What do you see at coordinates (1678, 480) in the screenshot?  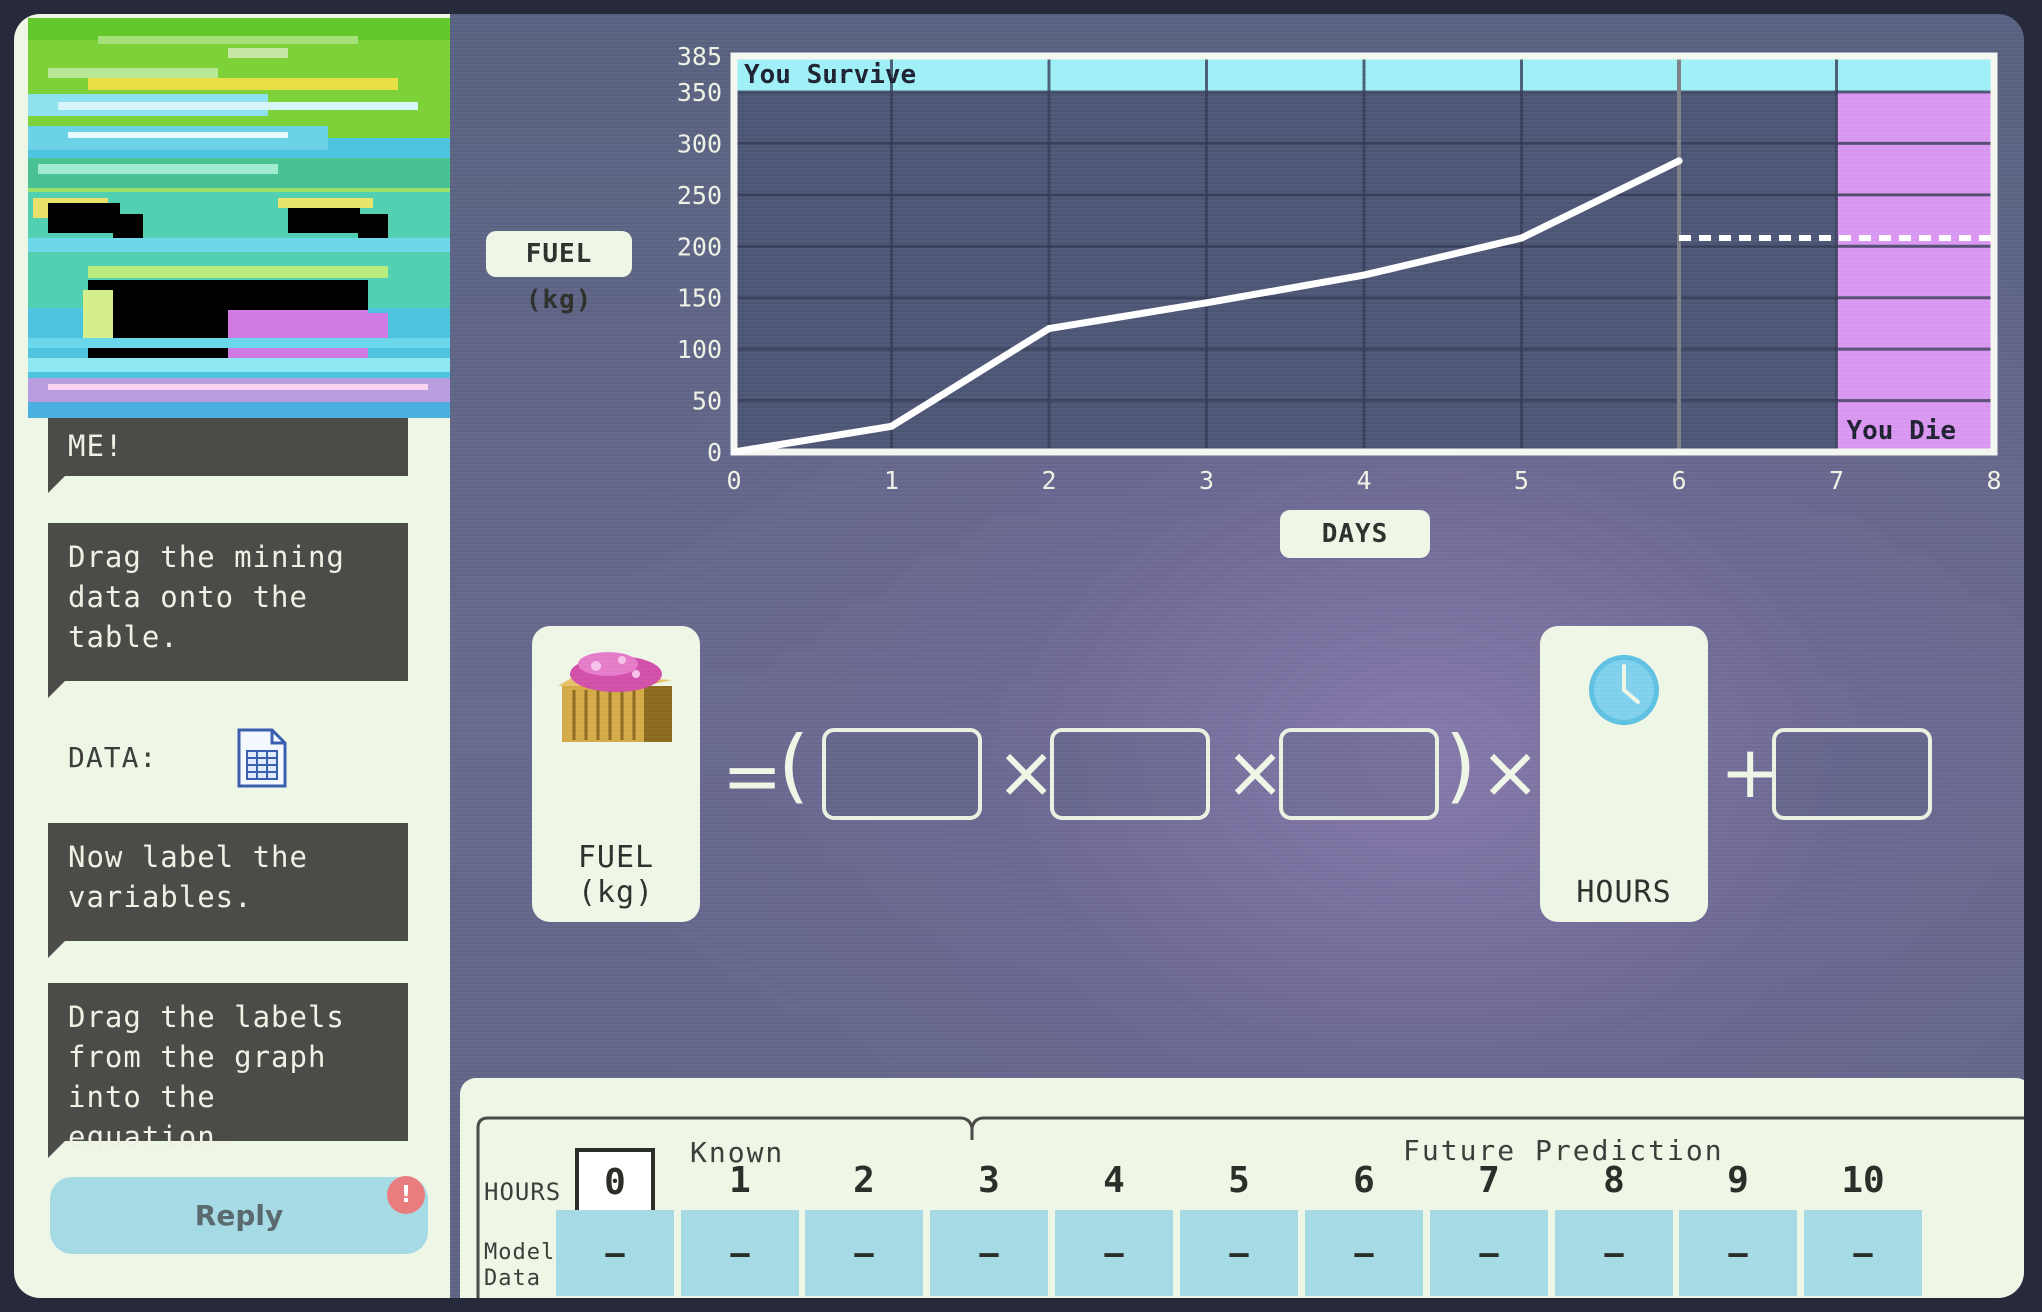 I see `x-tick-label: 6` at bounding box center [1678, 480].